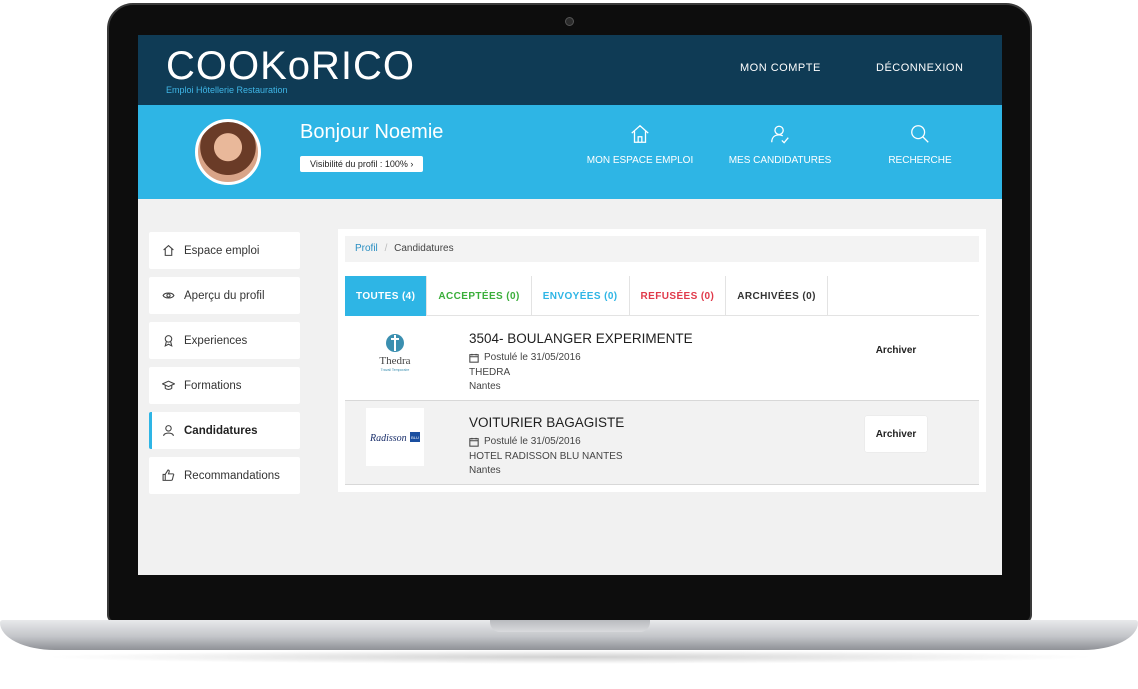 The image size is (1138, 689). What do you see at coordinates (366, 248) in the screenshot?
I see `breadcrumb-link-profil: Profil` at bounding box center [366, 248].